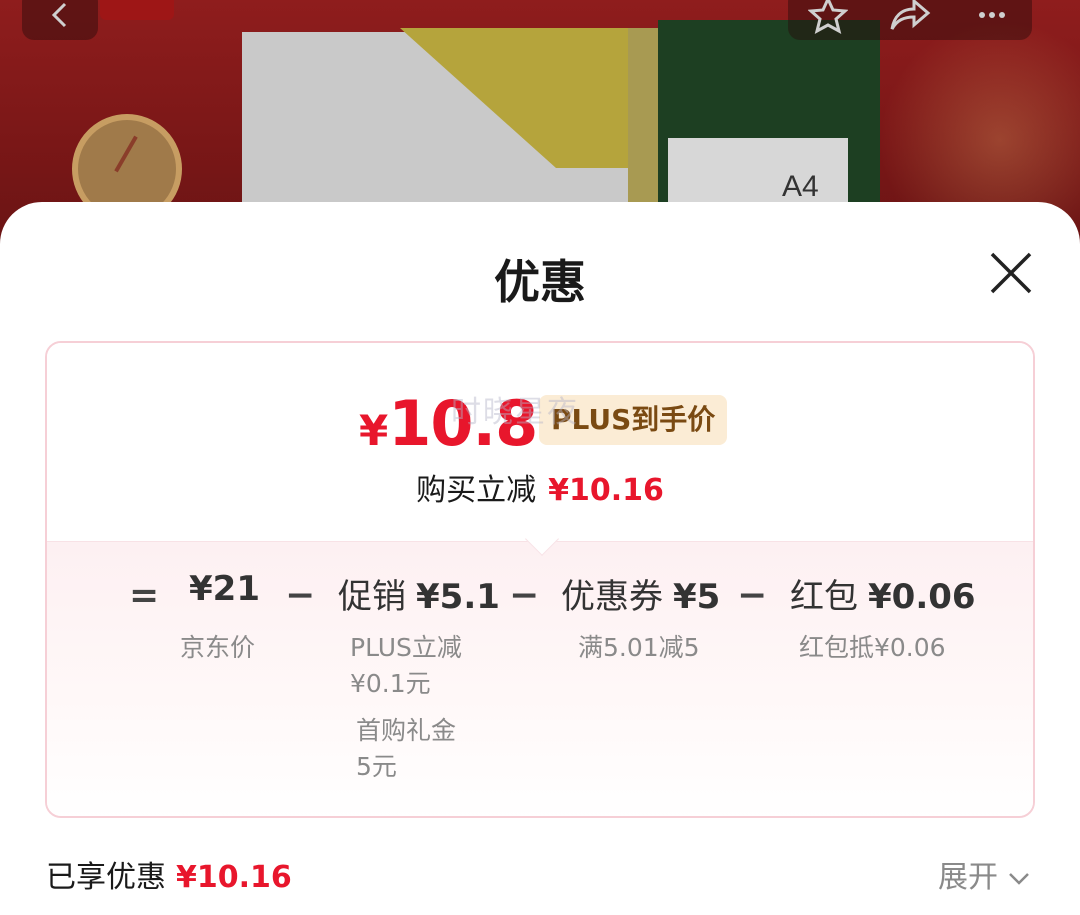 This screenshot has width=1080, height=915. I want to click on red-packet-note: 红包抵¥0.06, so click(872, 647).